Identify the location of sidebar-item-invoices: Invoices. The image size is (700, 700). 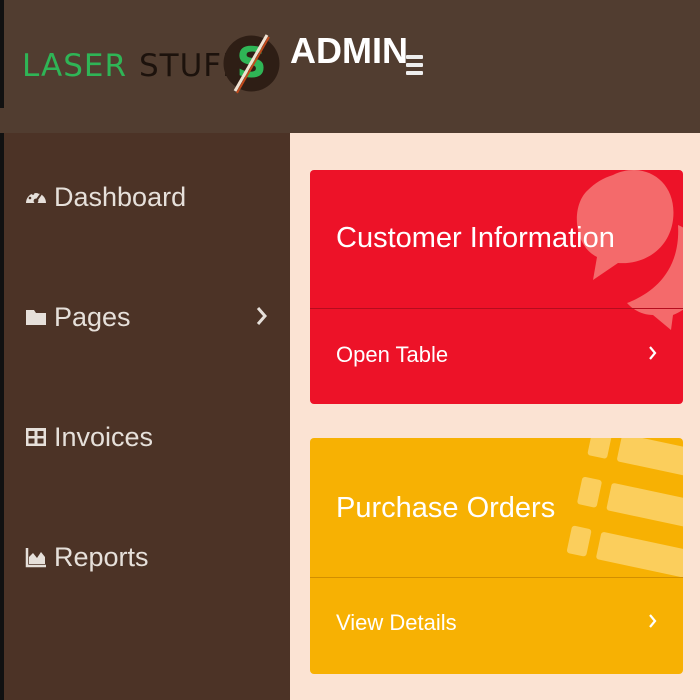
(149, 437).